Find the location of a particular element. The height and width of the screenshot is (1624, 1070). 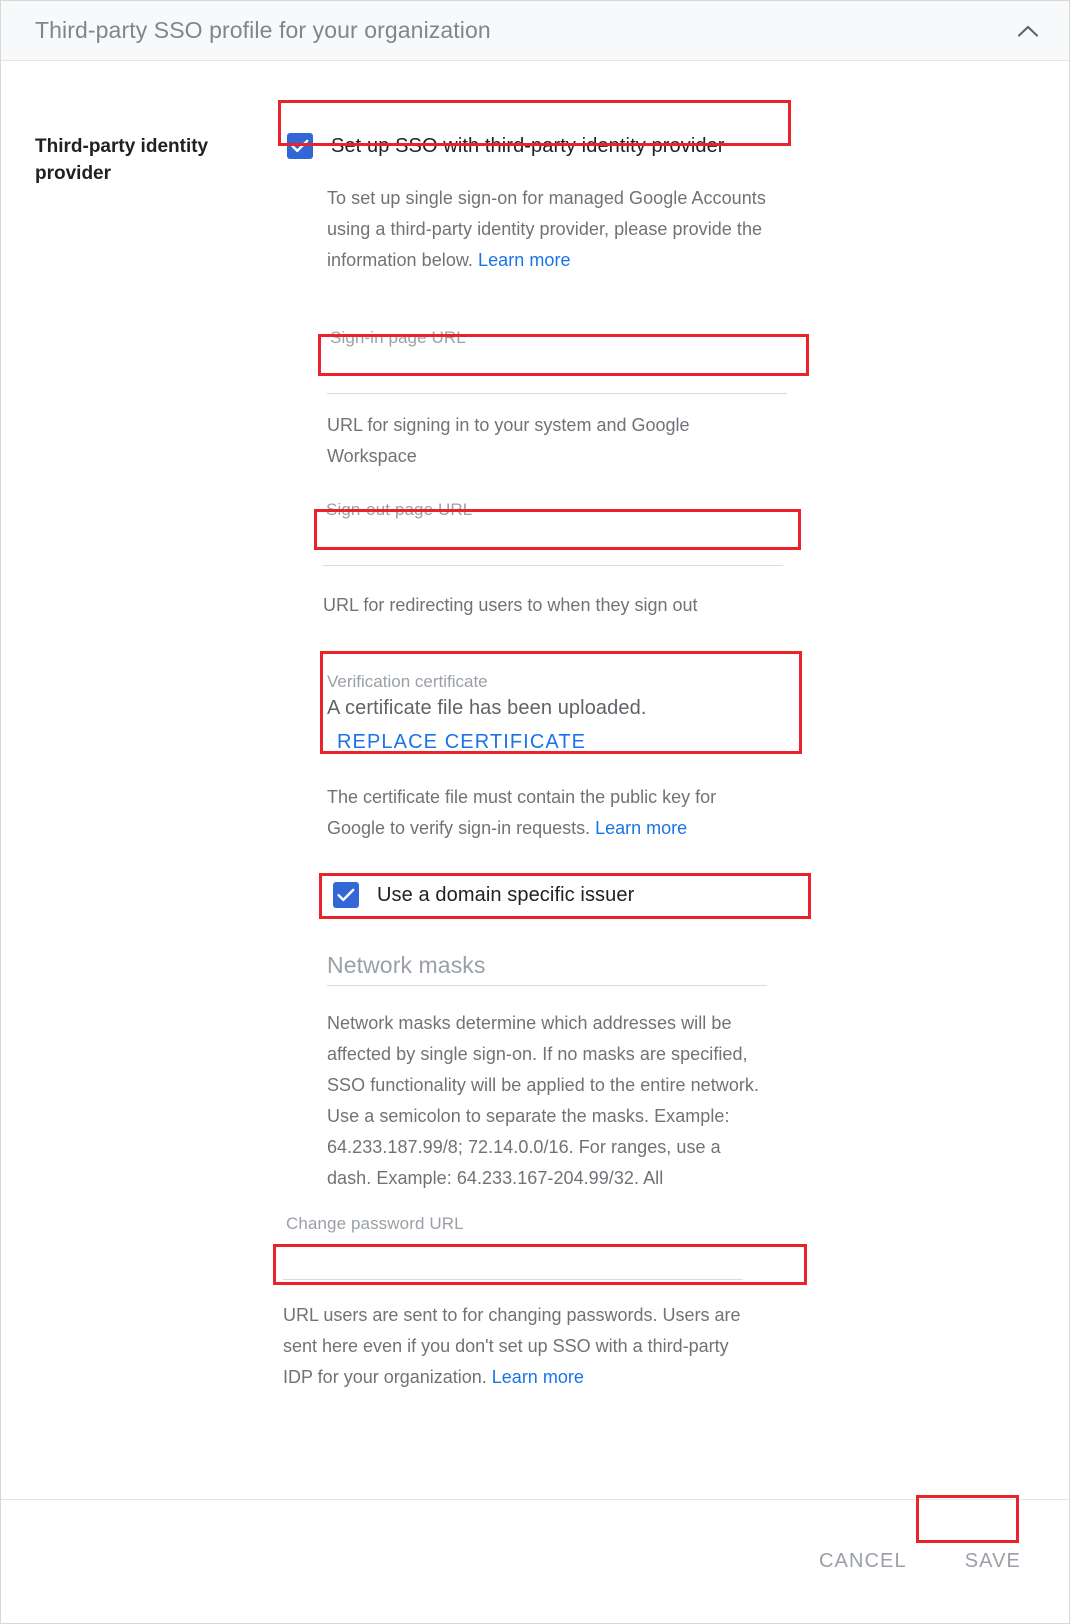

save-button: SAVE is located at coordinates (993, 1561).